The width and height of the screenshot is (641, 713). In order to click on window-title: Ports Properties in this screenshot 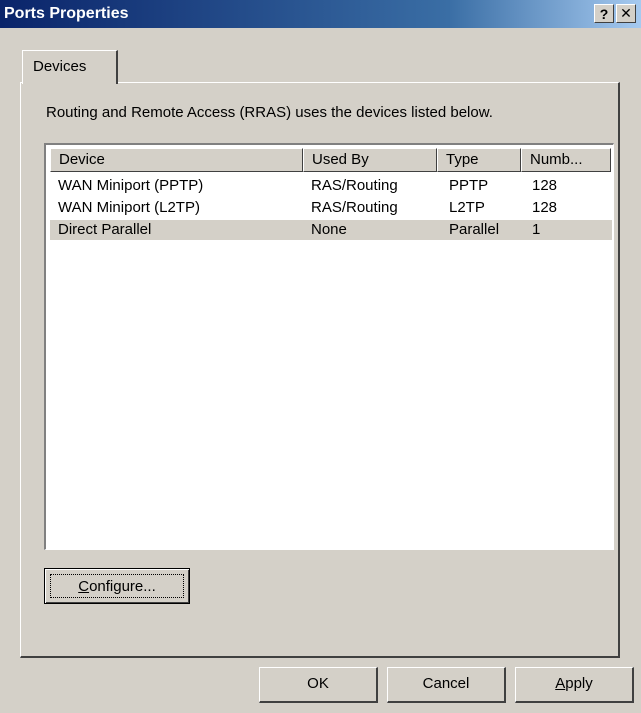, I will do `click(66, 13)`.